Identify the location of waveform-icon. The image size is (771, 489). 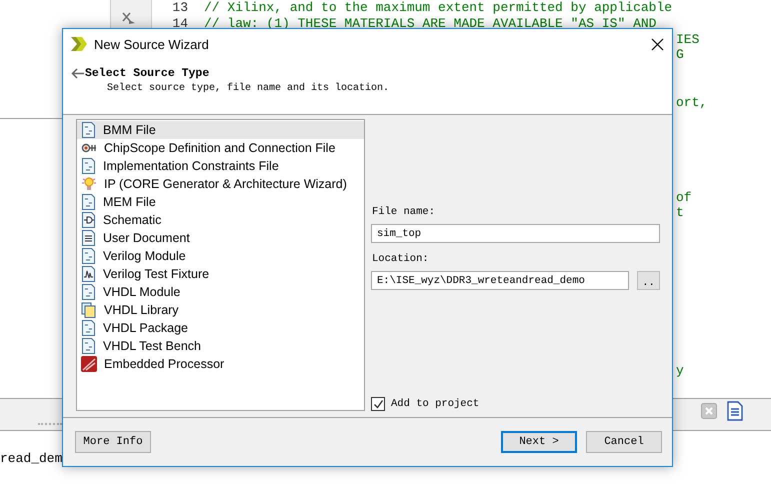
(88, 274).